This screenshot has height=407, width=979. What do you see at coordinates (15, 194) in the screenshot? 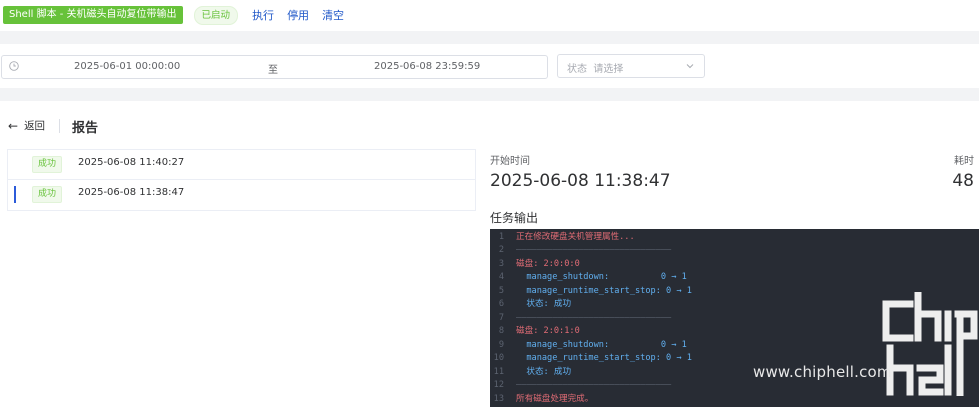
I see `selected-marker` at bounding box center [15, 194].